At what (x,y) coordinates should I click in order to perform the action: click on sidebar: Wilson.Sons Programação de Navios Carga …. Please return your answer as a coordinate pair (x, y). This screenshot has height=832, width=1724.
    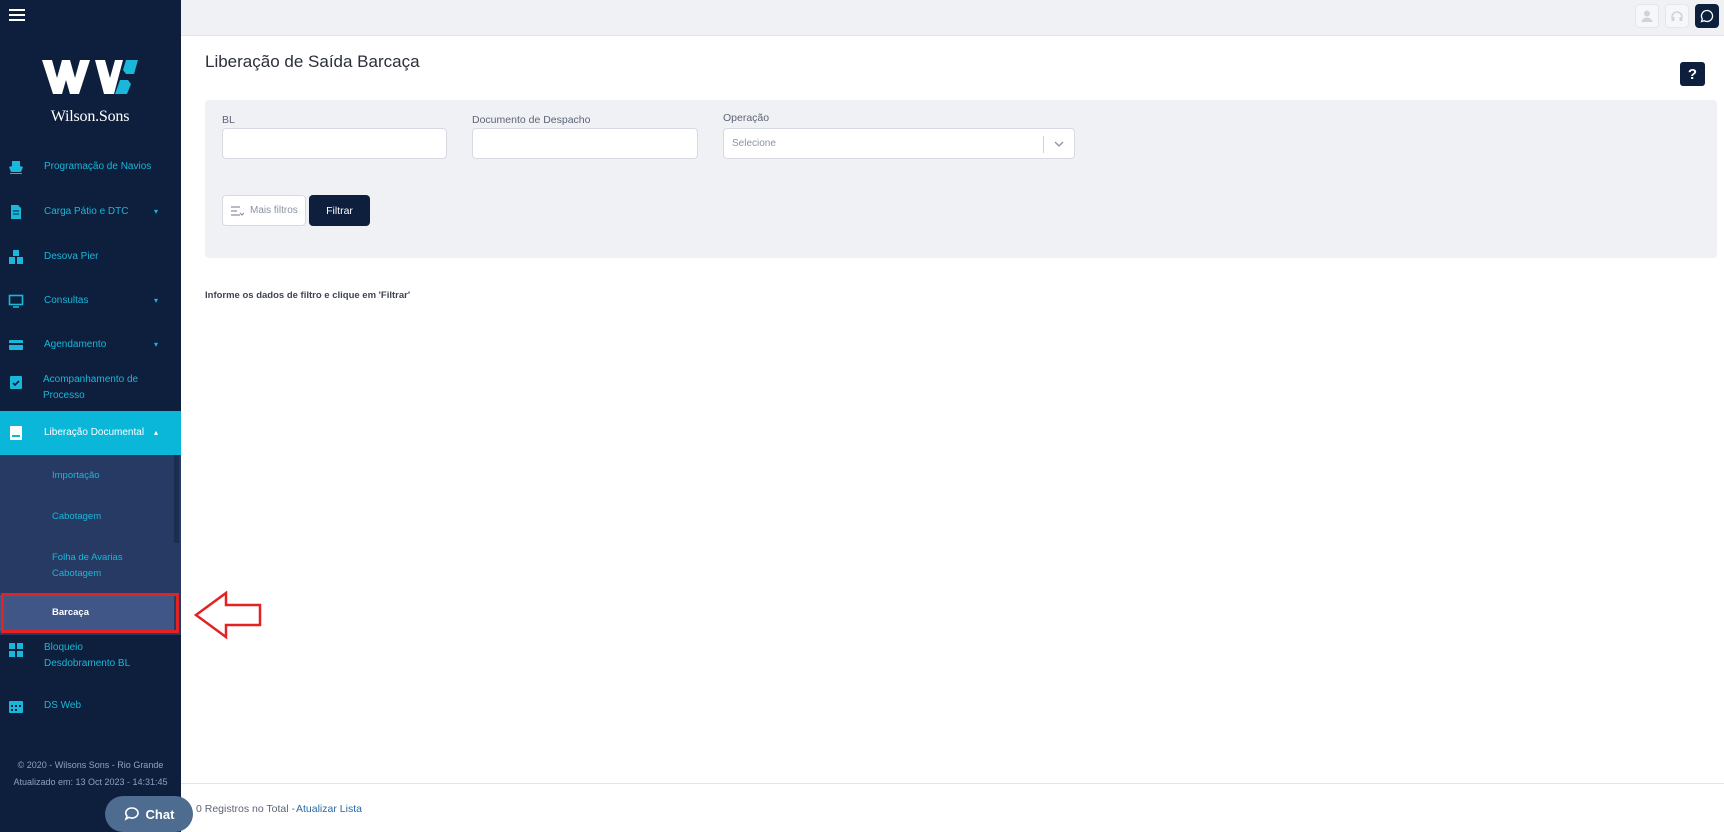
    Looking at the image, I should click on (90, 416).